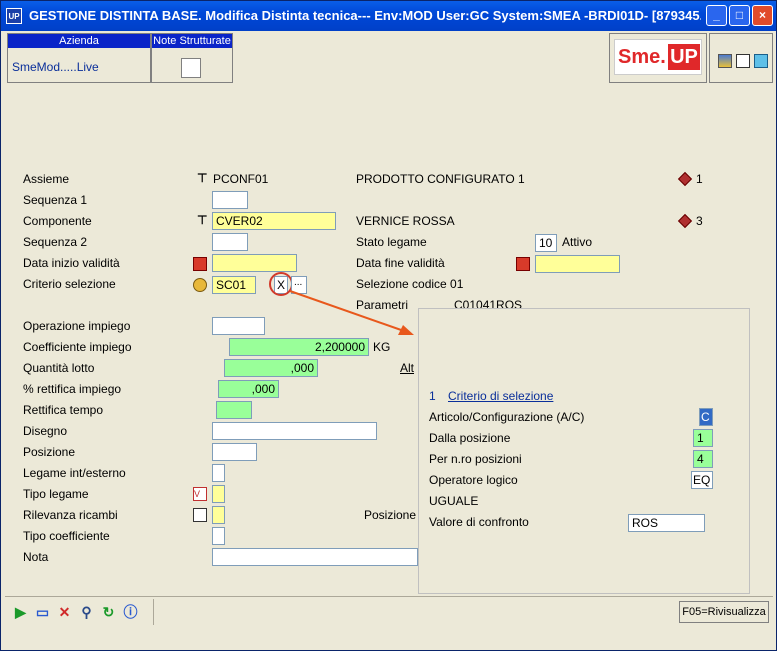 The image size is (777, 651). What do you see at coordinates (743, 61) in the screenshot?
I see `document-icon` at bounding box center [743, 61].